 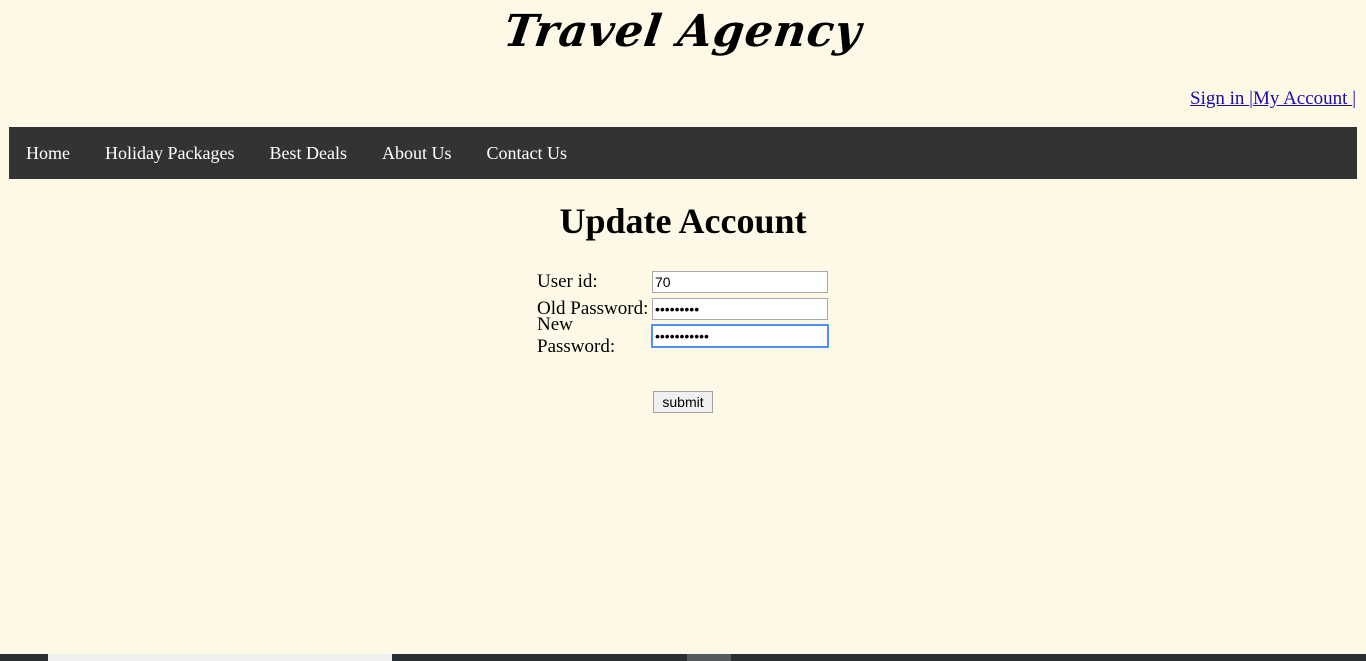 I want to click on form-row-user-id: User id:, so click(x=682, y=281).